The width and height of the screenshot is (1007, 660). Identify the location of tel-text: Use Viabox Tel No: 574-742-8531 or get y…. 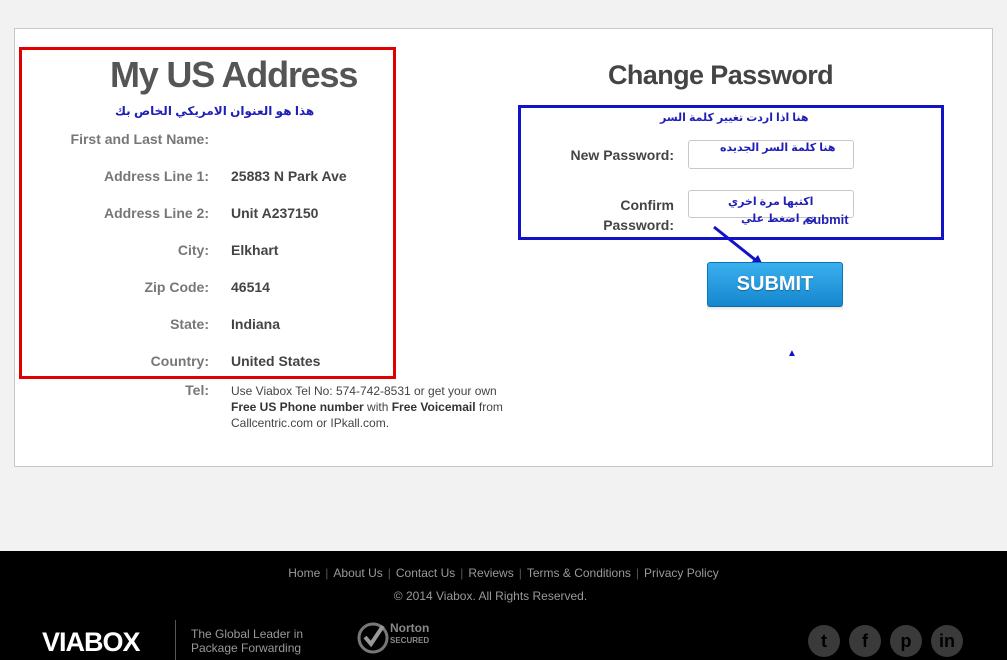
(376, 407).